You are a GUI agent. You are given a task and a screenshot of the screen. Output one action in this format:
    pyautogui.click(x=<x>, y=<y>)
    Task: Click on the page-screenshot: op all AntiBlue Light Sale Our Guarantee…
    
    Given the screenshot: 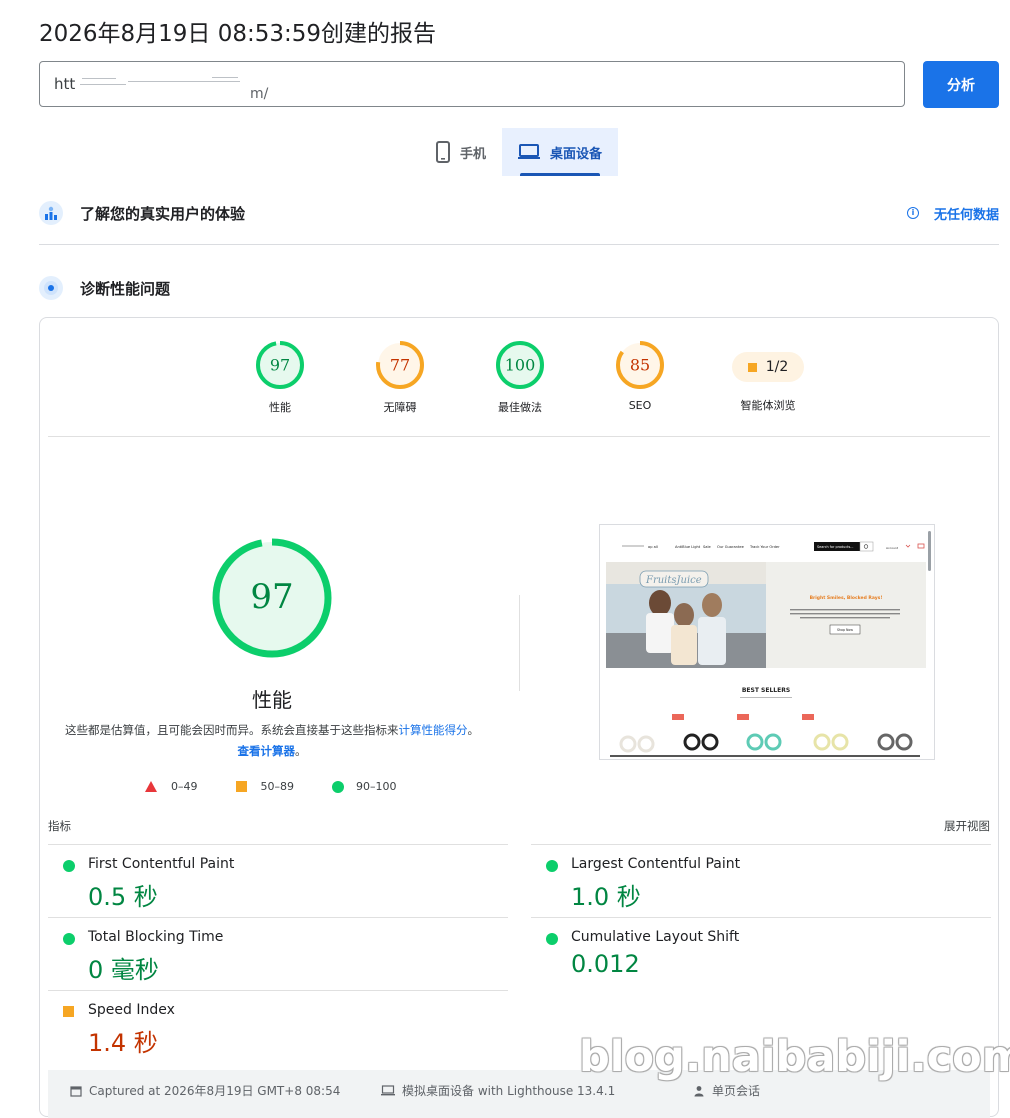 What is the action you would take?
    pyautogui.click(x=767, y=642)
    